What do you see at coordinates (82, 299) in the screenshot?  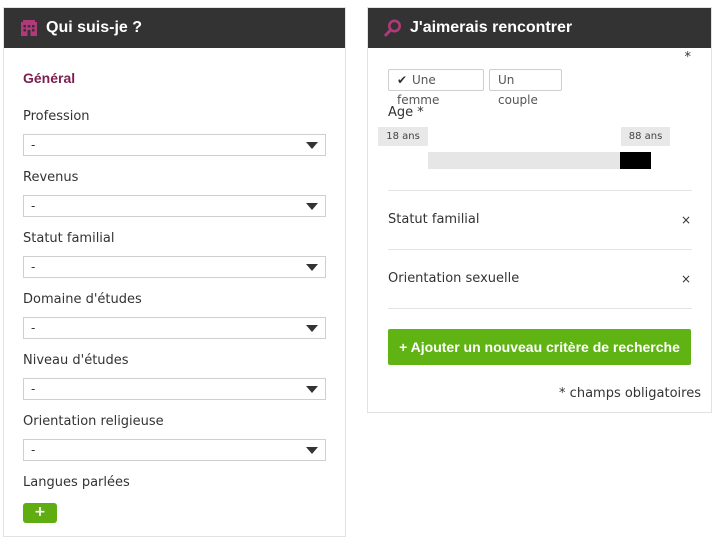 I see `study-field-label: Domaine d'études` at bounding box center [82, 299].